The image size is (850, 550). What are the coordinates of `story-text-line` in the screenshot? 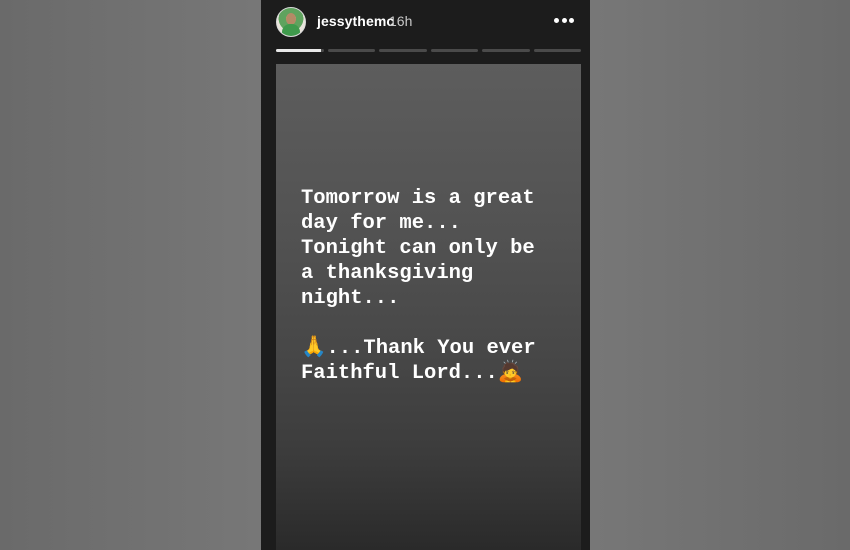 It's located at (436, 323).